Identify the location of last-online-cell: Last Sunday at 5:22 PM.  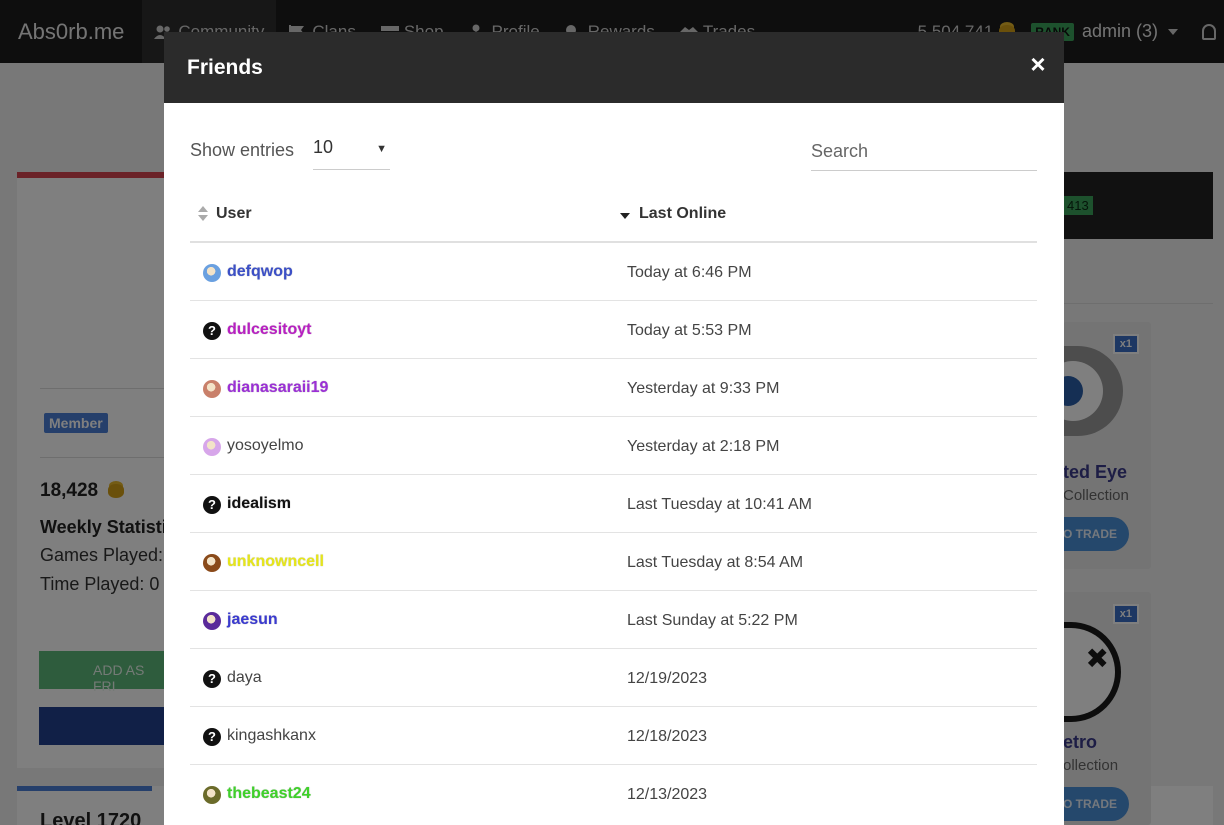
(712, 620).